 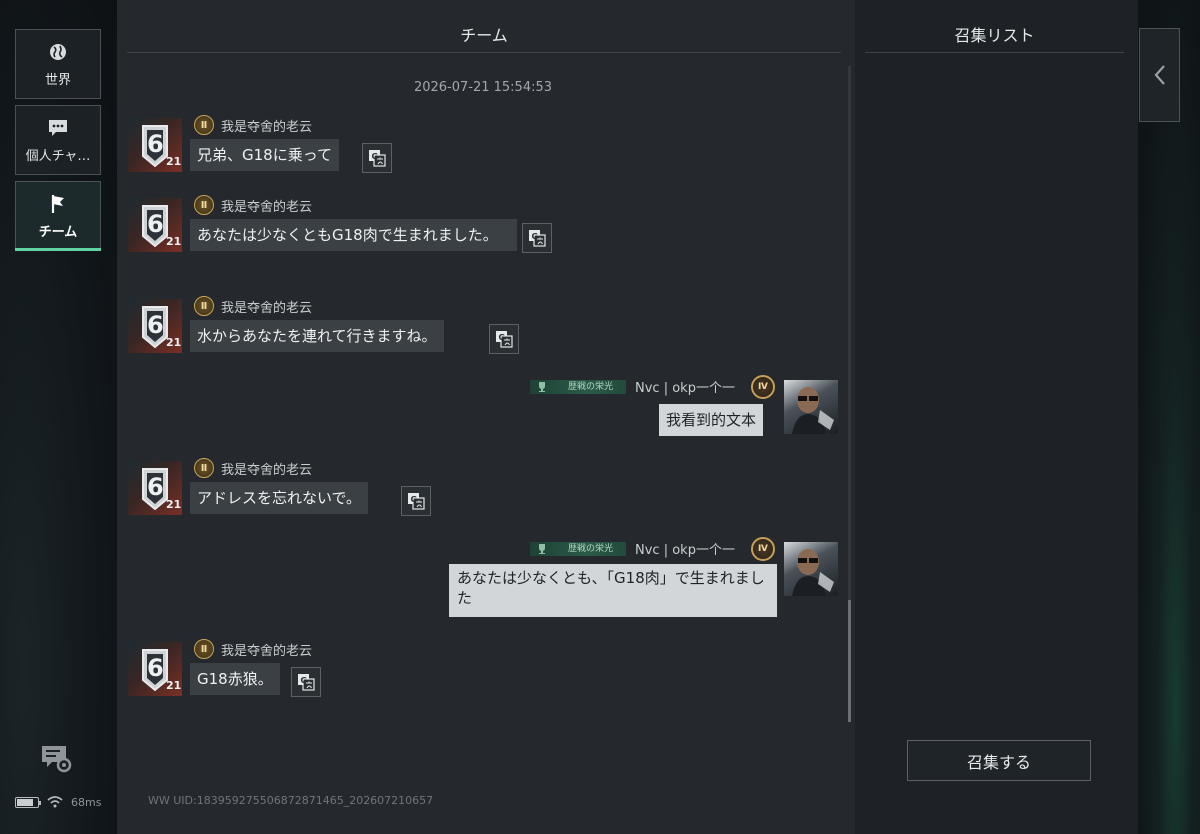 I want to click on my-message-bubble: あなたは少なくとも、「G18肉」で生まれました, so click(x=613, y=590).